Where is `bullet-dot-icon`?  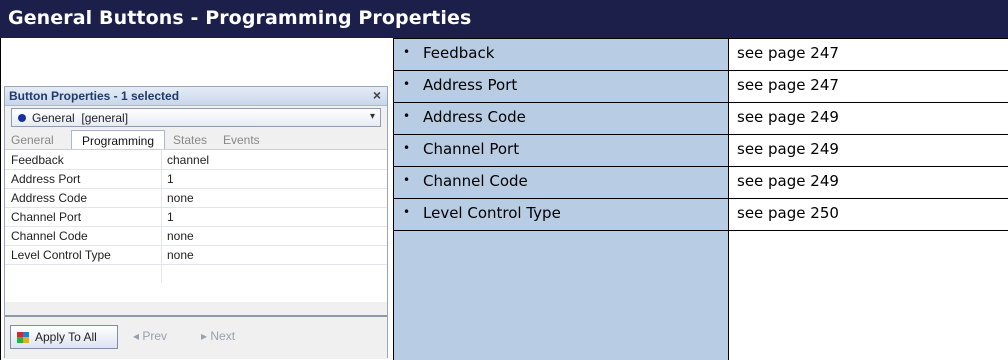 bullet-dot-icon is located at coordinates (22, 118).